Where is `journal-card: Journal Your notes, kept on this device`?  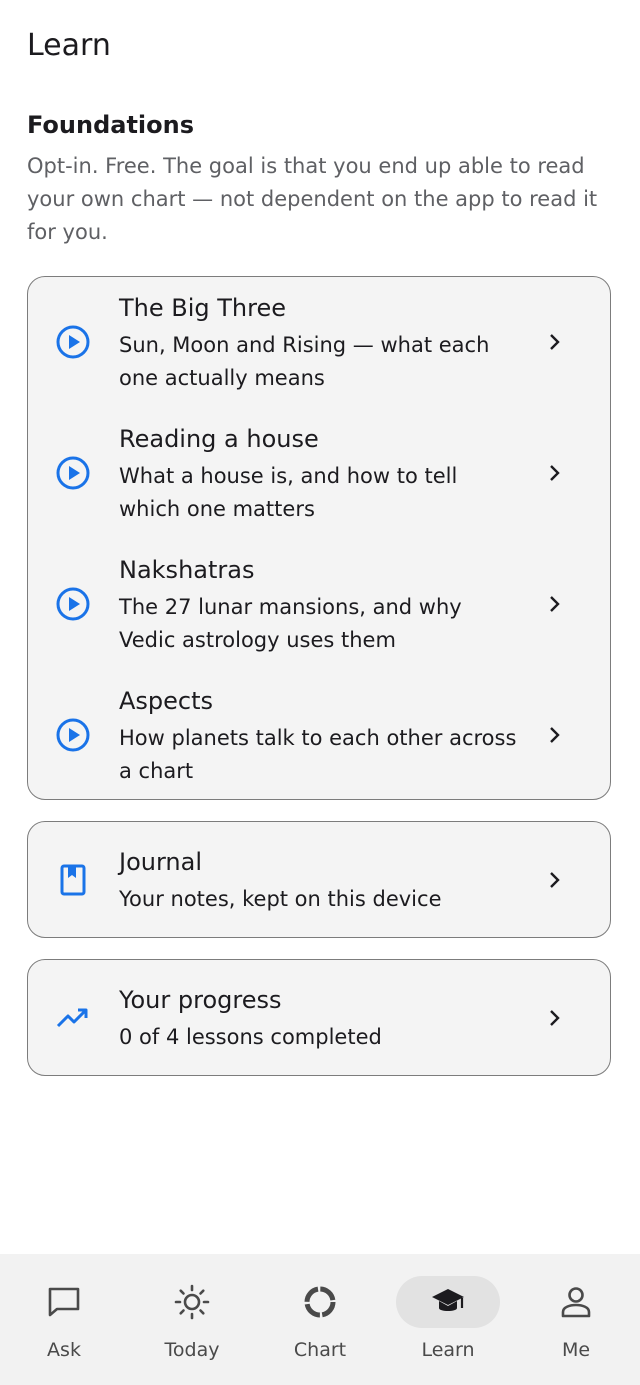
journal-card: Journal Your notes, kept on this device is located at coordinates (319, 879).